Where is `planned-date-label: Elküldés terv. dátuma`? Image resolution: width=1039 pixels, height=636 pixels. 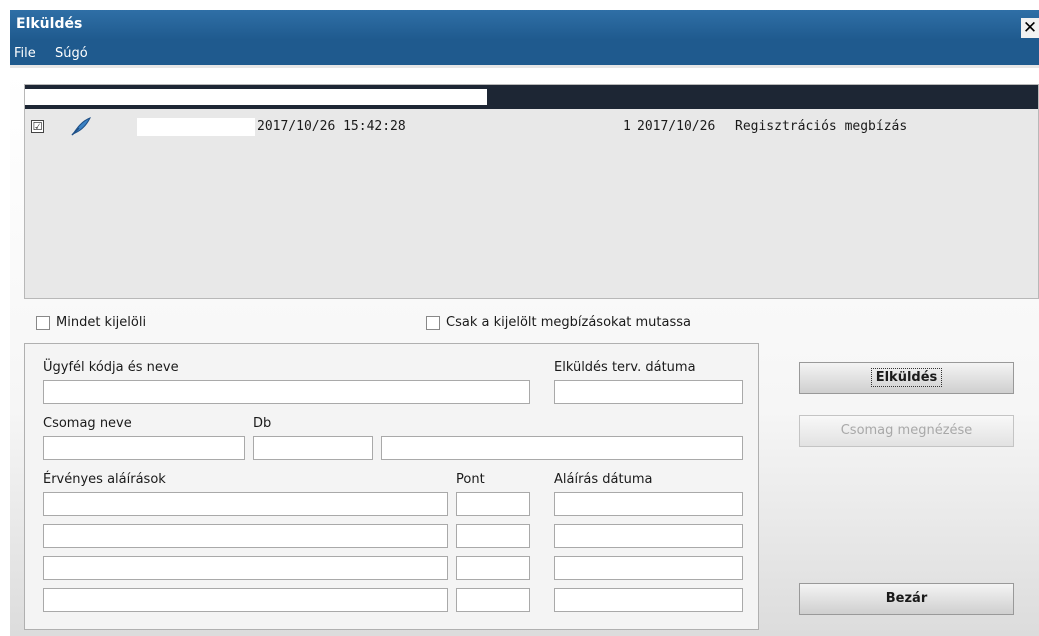
planned-date-label: Elküldés terv. dátuma is located at coordinates (625, 367).